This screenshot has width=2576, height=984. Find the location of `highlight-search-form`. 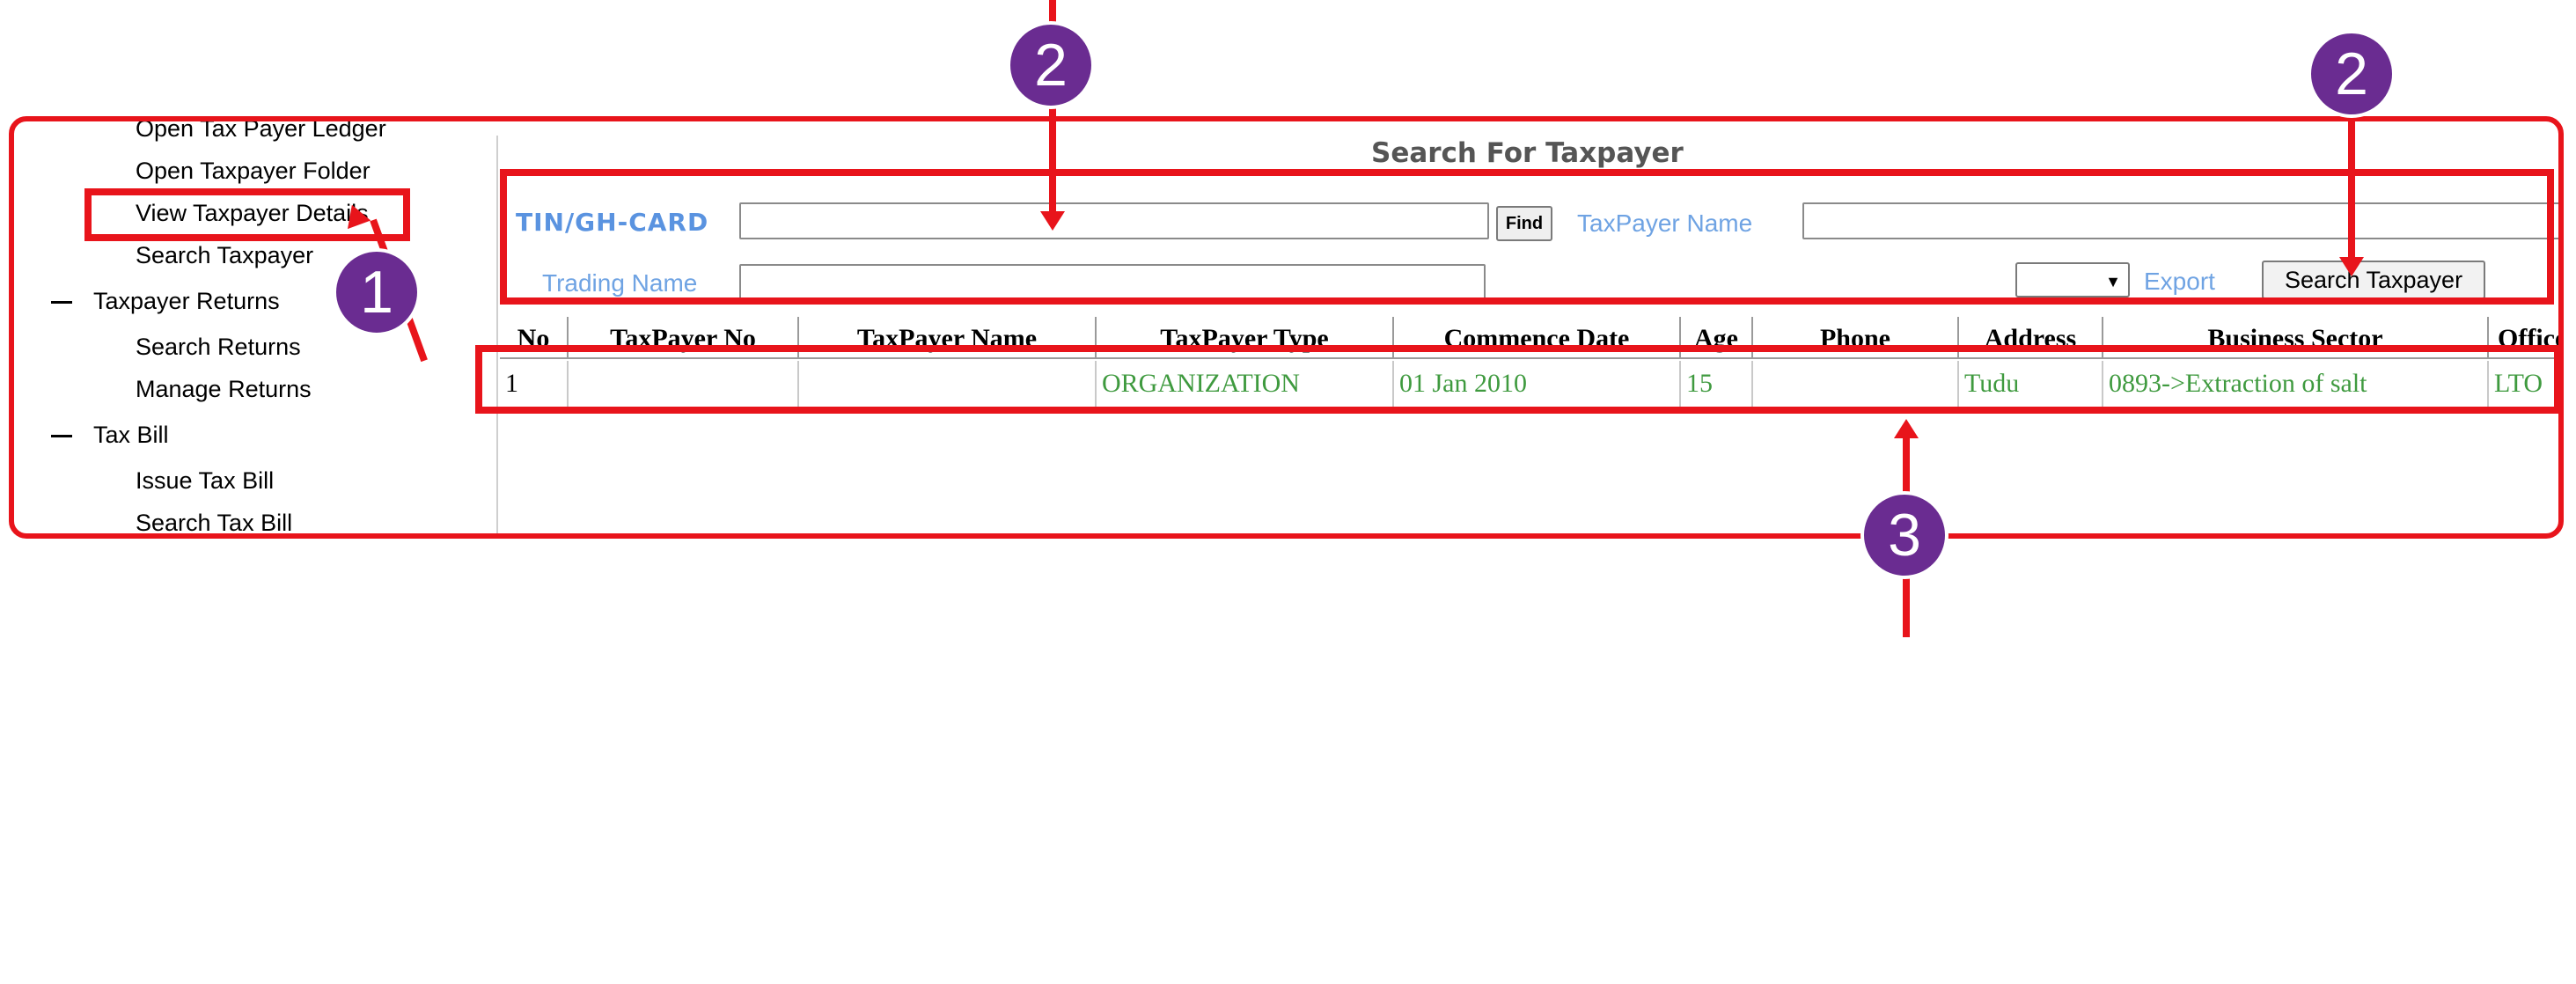

highlight-search-form is located at coordinates (1527, 237).